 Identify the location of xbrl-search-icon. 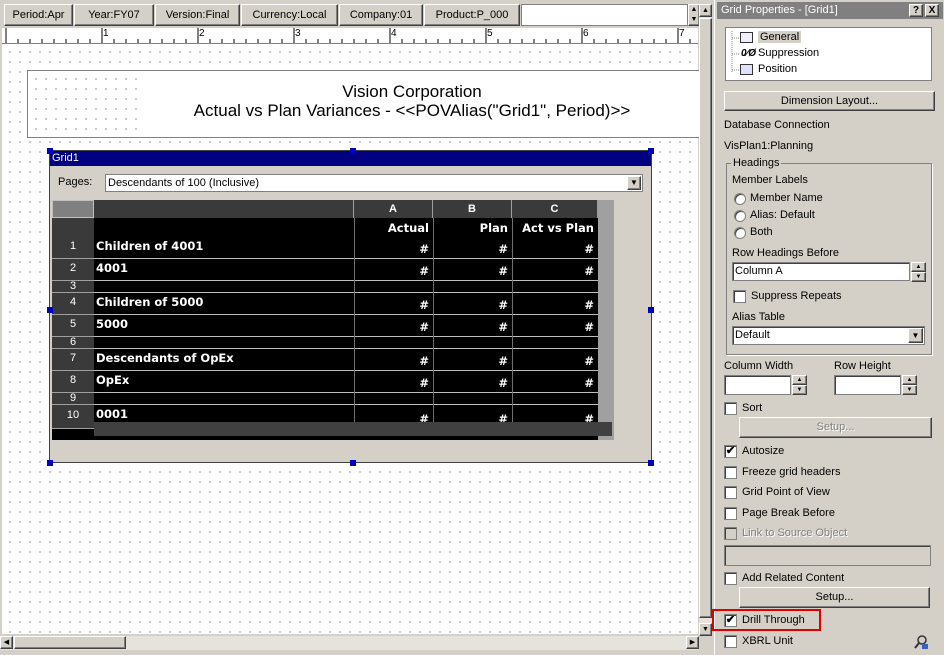
(921, 642).